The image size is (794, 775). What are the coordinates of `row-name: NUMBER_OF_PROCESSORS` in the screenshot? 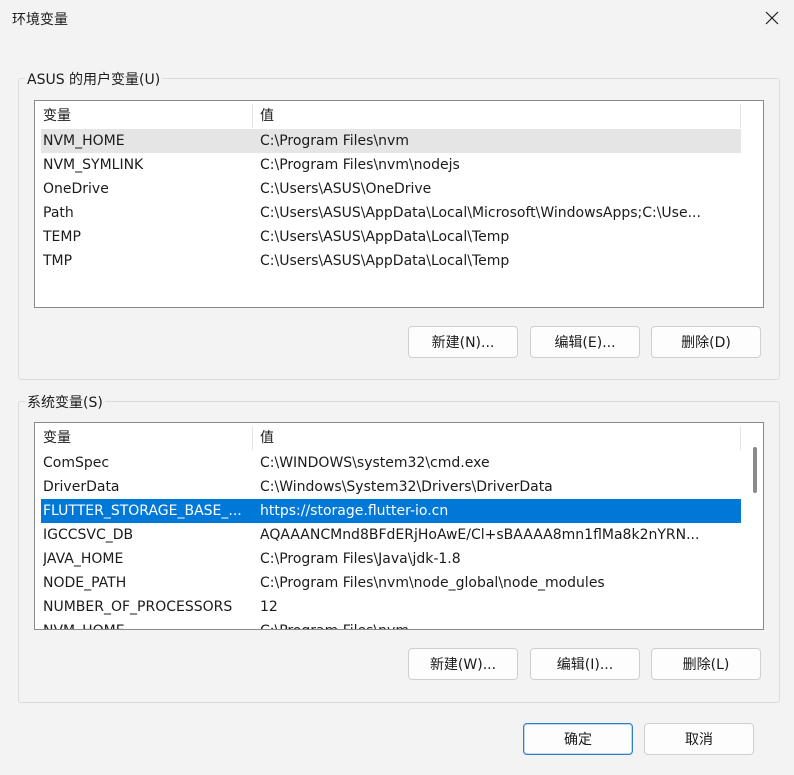 It's located at (138, 607).